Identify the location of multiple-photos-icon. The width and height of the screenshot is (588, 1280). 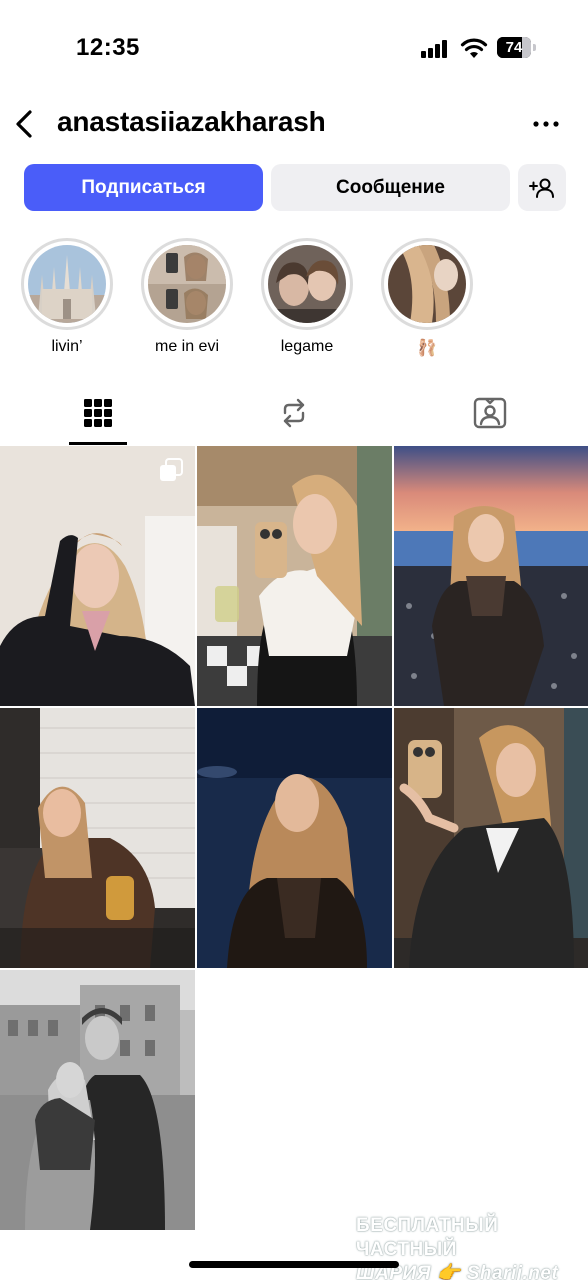
(171, 469).